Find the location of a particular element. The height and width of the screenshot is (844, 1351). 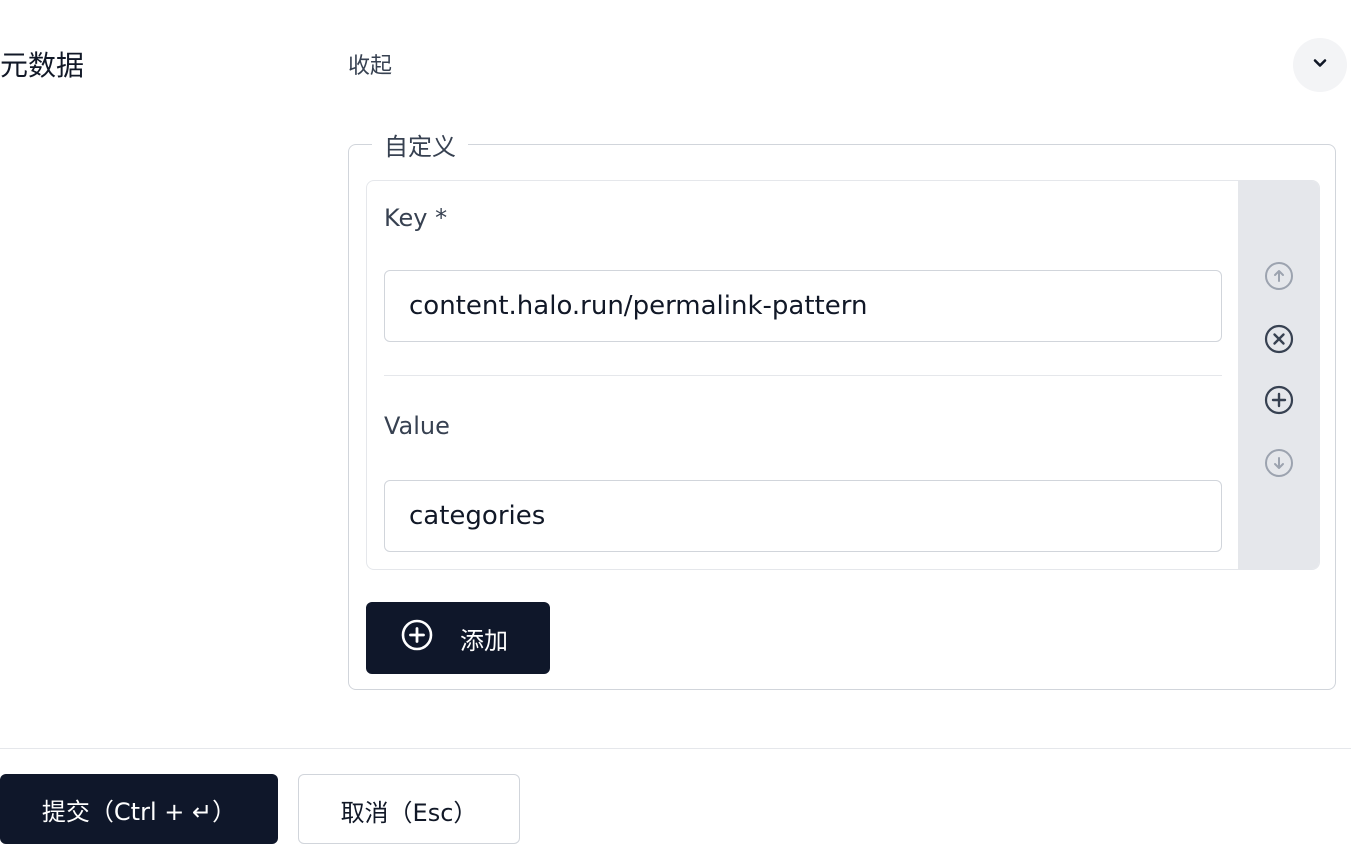

collapse-label: 收起 is located at coordinates (370, 64).